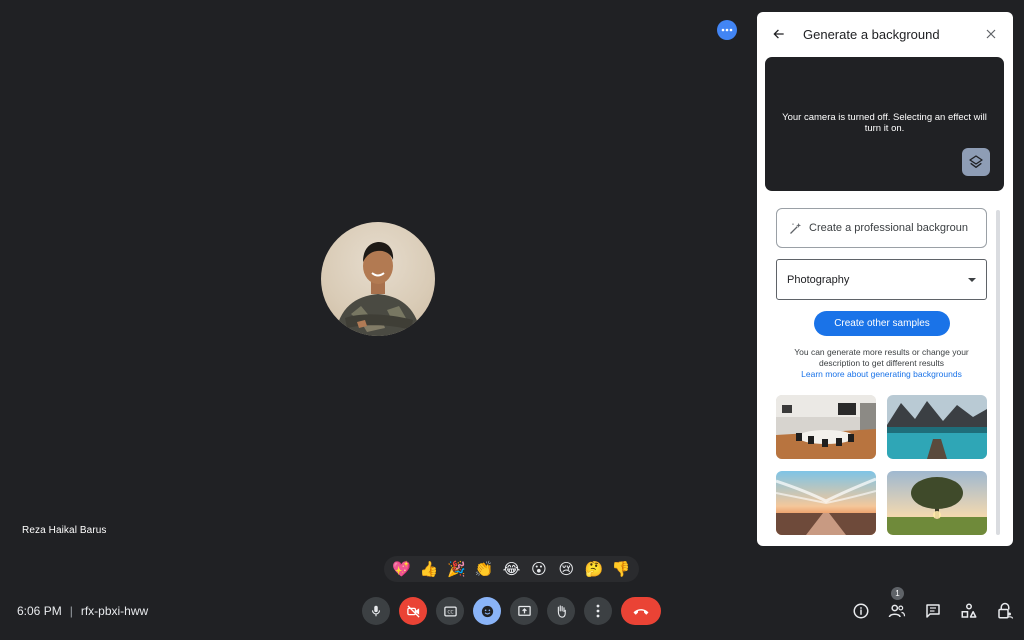  What do you see at coordinates (881, 279) in the screenshot?
I see `style-select: Photography` at bounding box center [881, 279].